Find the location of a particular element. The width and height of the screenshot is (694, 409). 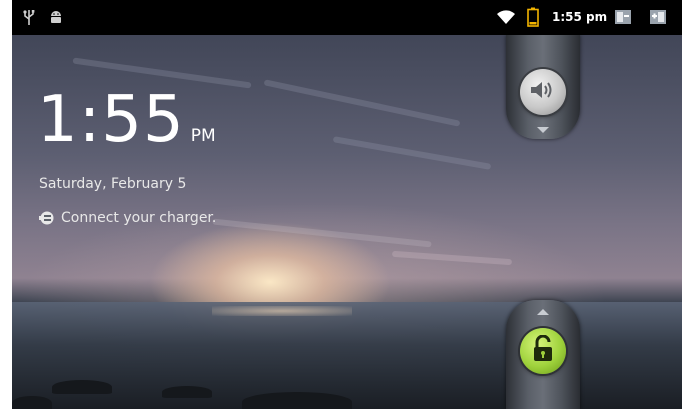

speaker-volume-icon is located at coordinates (543, 92).